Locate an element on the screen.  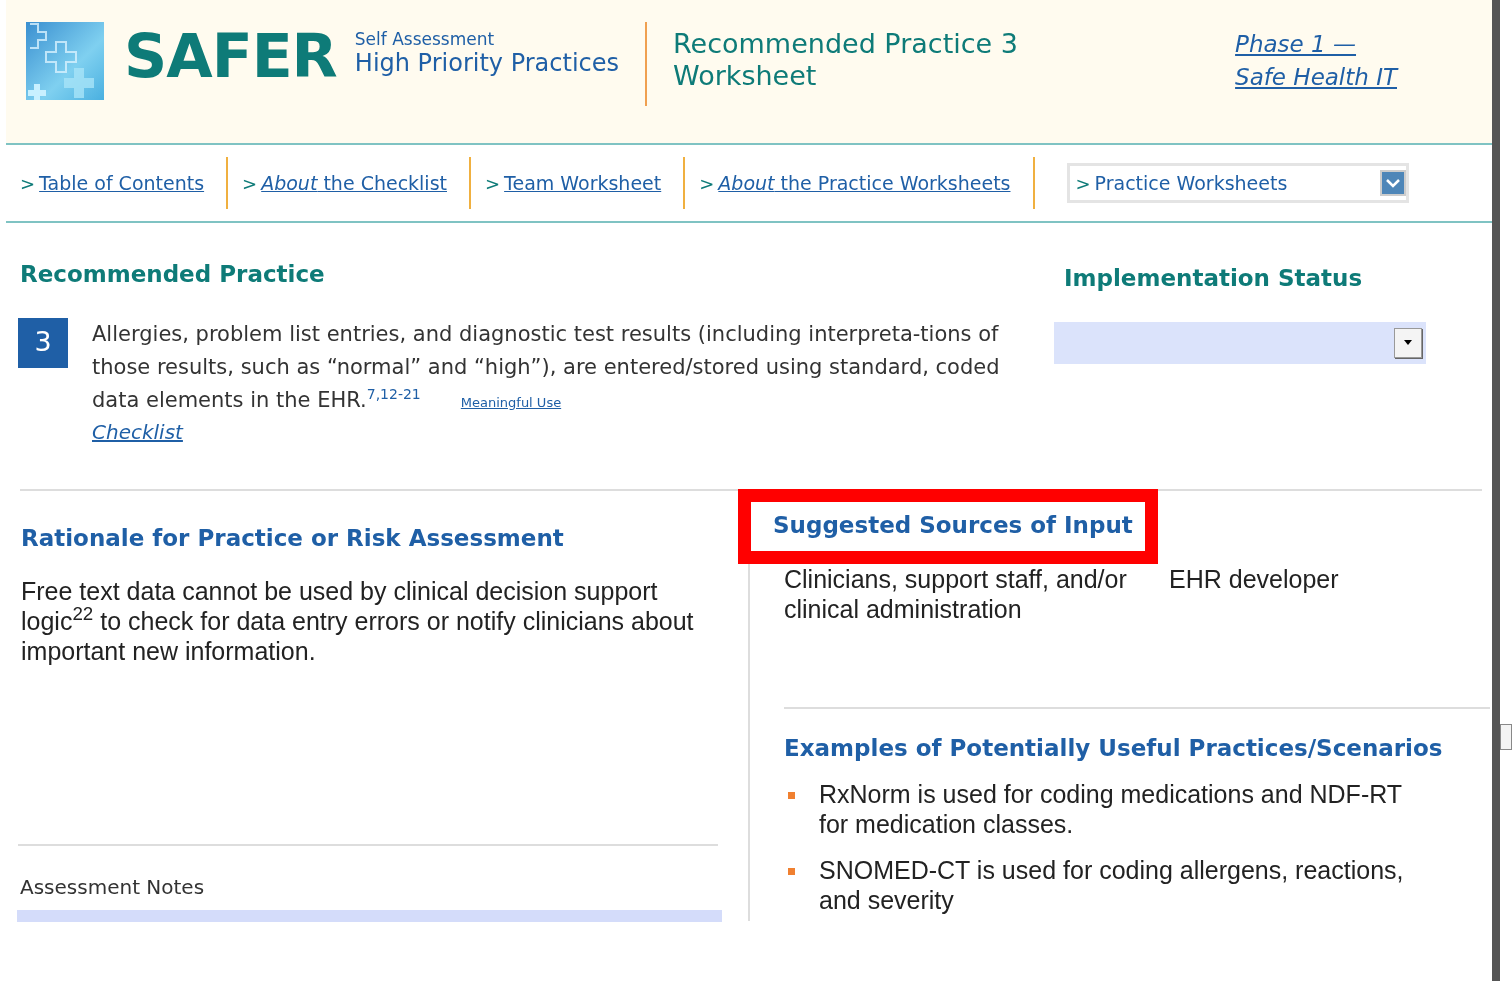
section-heading: Rationale for Practice or Risk Assessment is located at coordinates (293, 538).